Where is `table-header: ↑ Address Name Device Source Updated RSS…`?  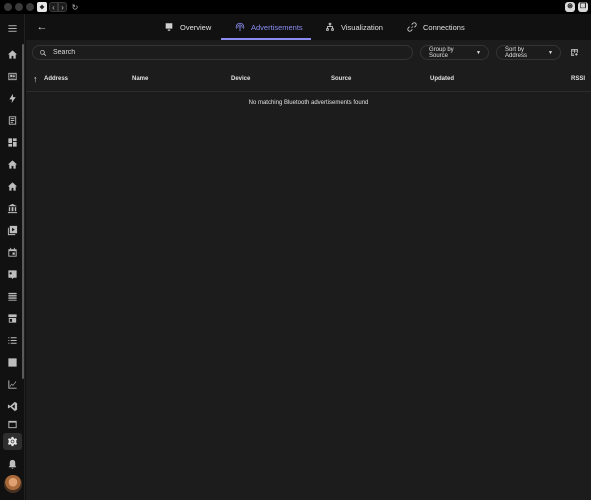
table-header: ↑ Address Name Device Source Updated RSS… is located at coordinates (308, 80).